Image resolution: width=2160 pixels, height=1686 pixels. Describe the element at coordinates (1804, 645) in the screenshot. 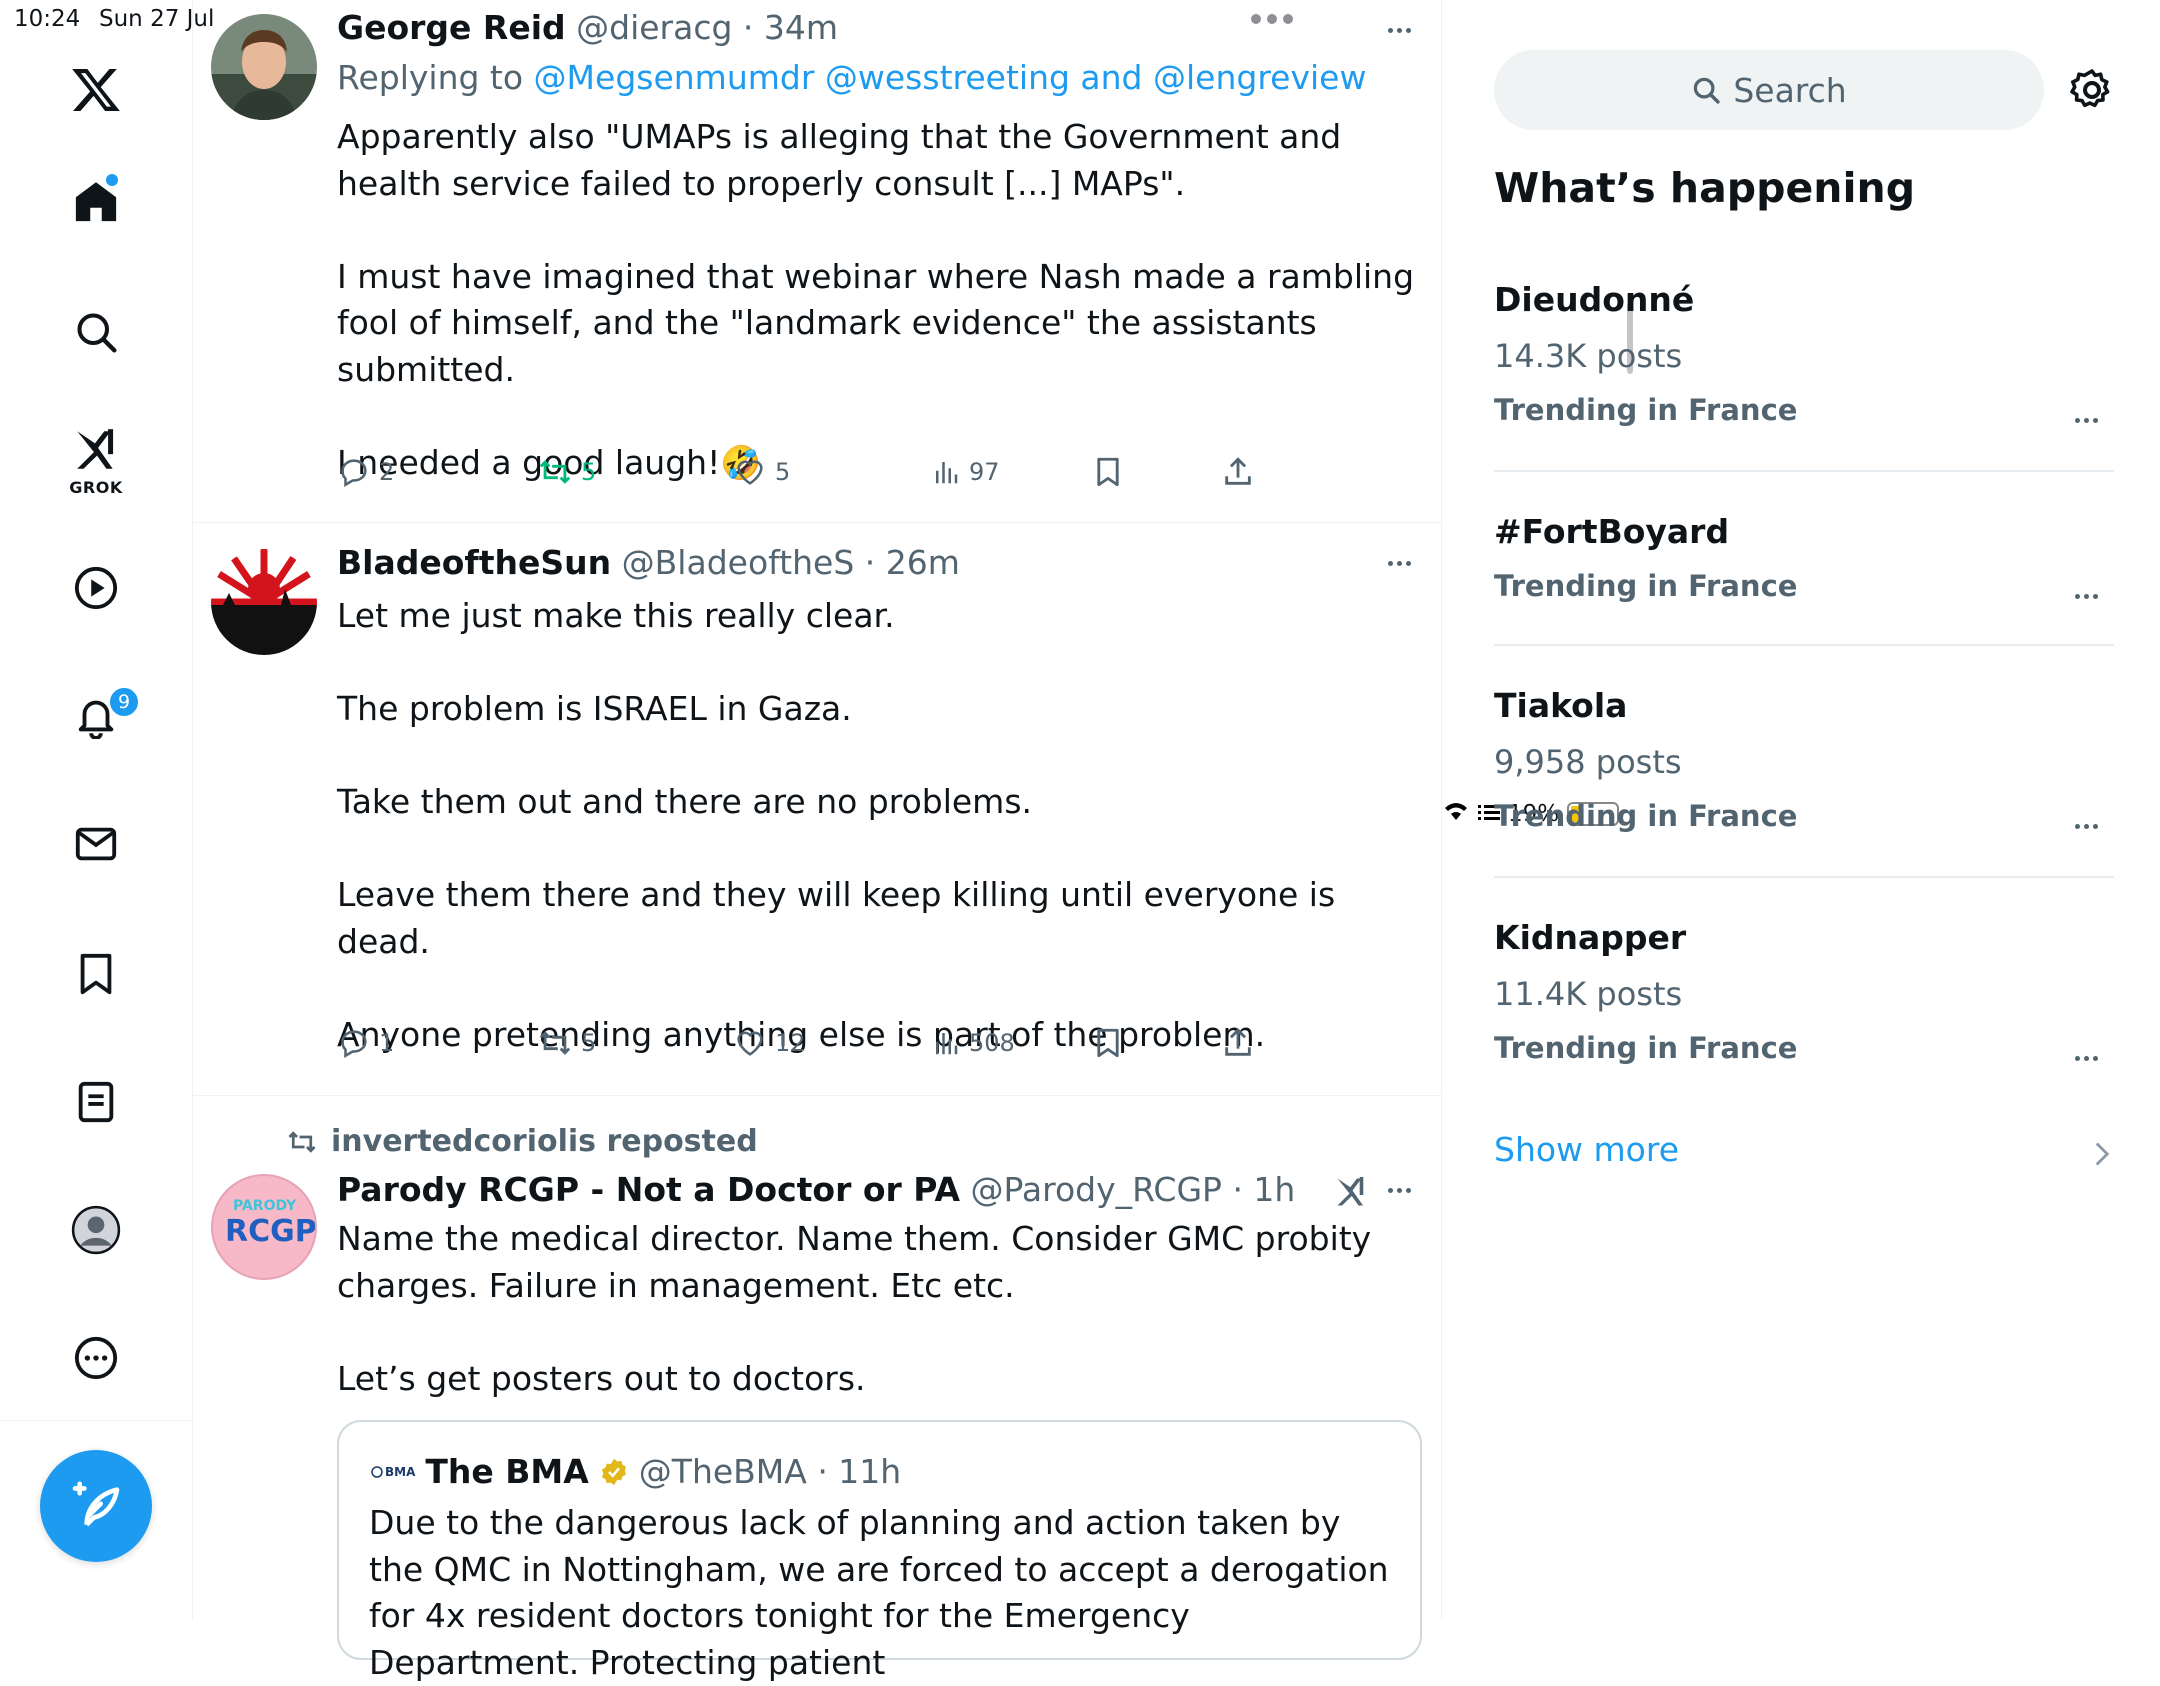

I see `trend-divider` at that location.